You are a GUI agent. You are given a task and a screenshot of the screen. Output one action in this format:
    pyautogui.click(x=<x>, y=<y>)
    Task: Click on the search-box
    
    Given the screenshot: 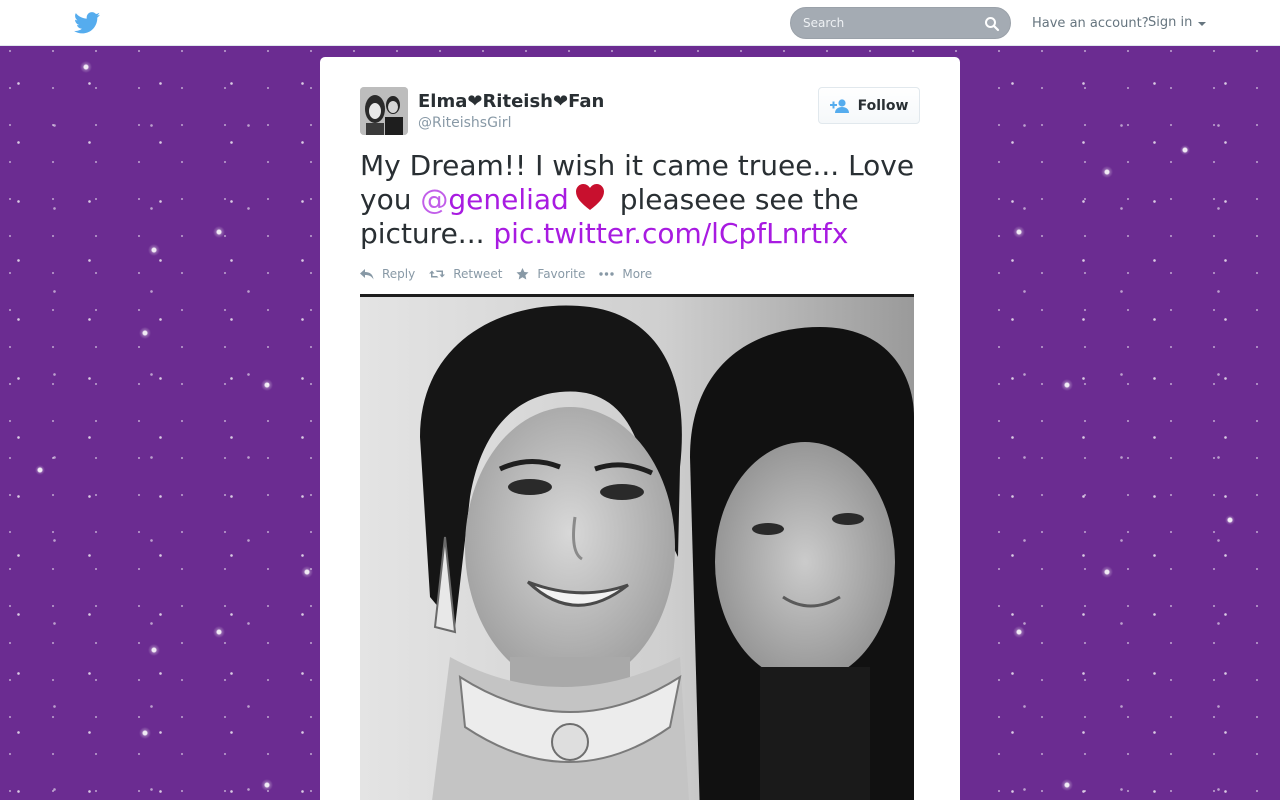 What is the action you would take?
    pyautogui.click(x=900, y=23)
    